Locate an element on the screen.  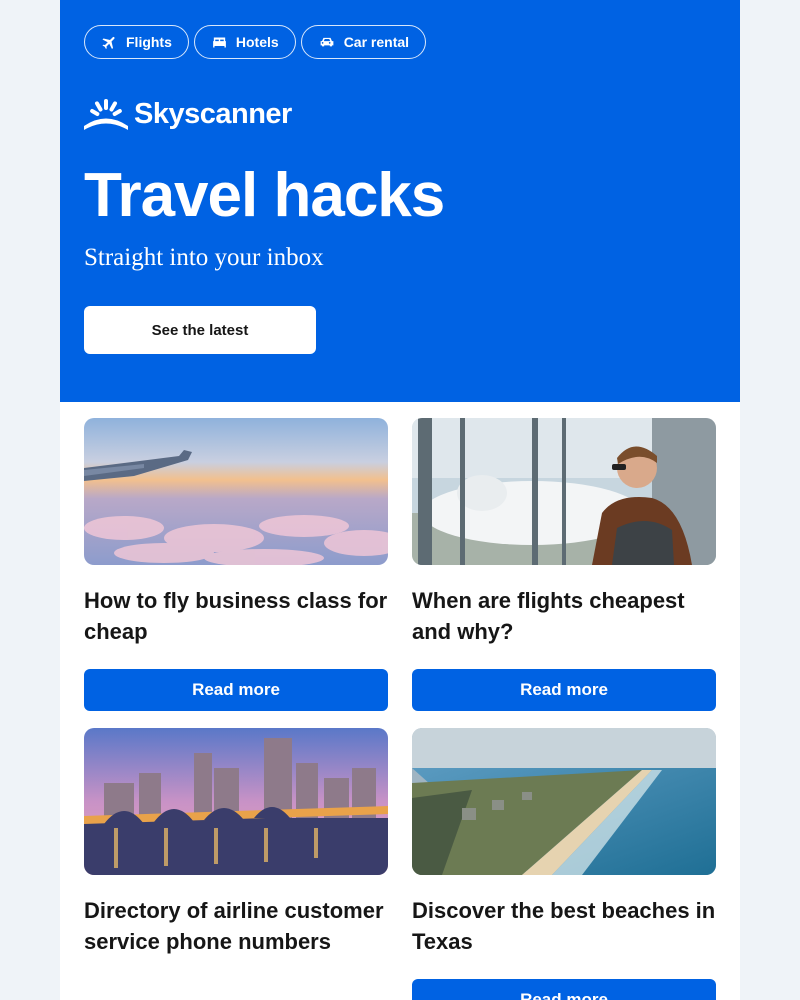
bed-icon is located at coordinates (219, 42).